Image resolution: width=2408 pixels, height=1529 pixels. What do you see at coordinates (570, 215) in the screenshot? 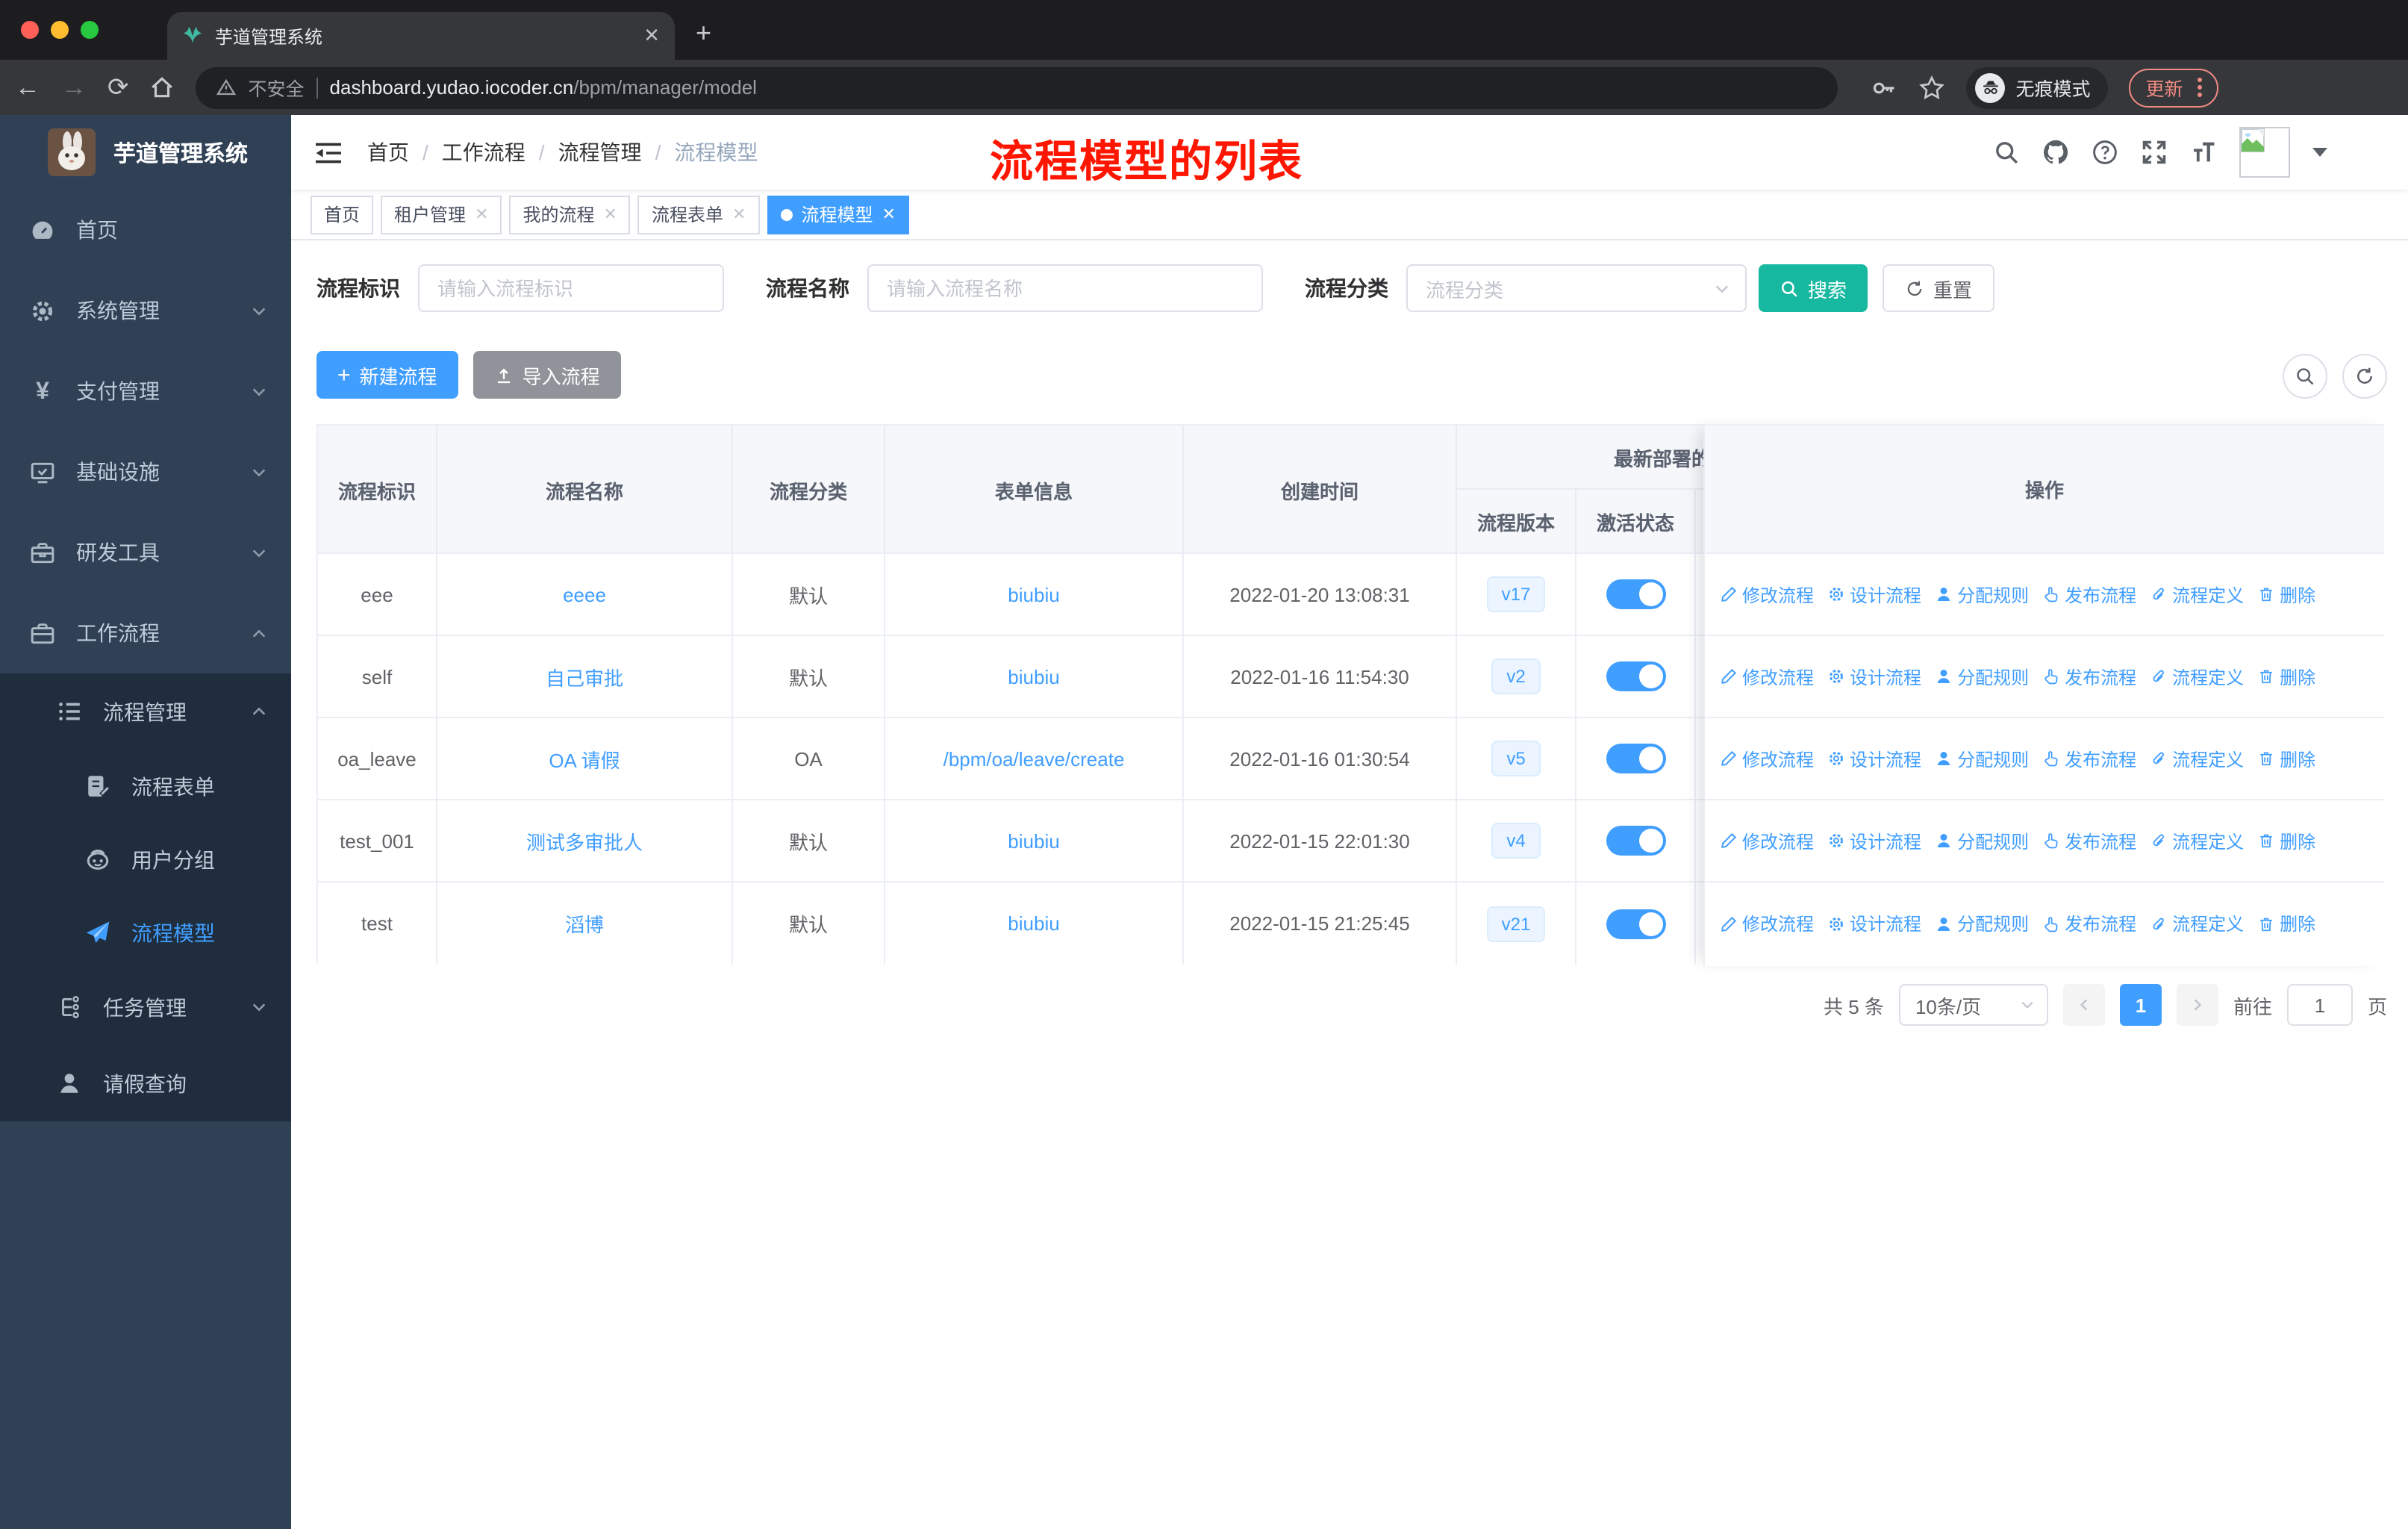
I see `view-tag: 我的流程 ✕` at bounding box center [570, 215].